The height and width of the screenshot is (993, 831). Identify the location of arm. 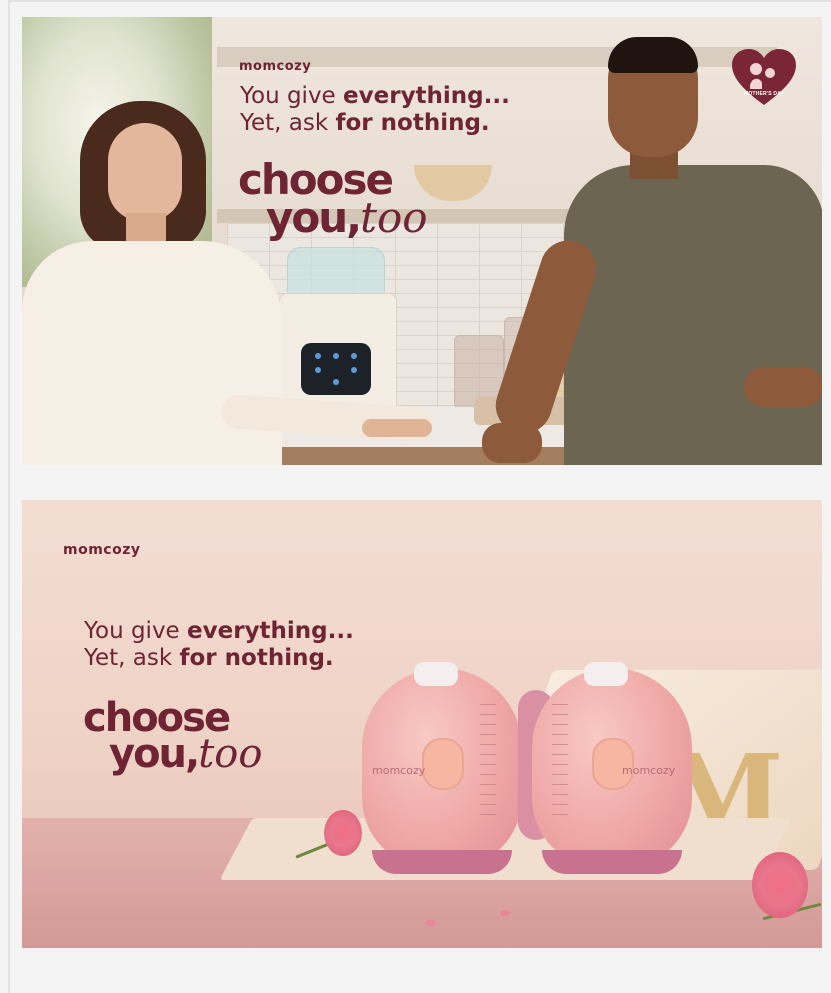
(783, 387).